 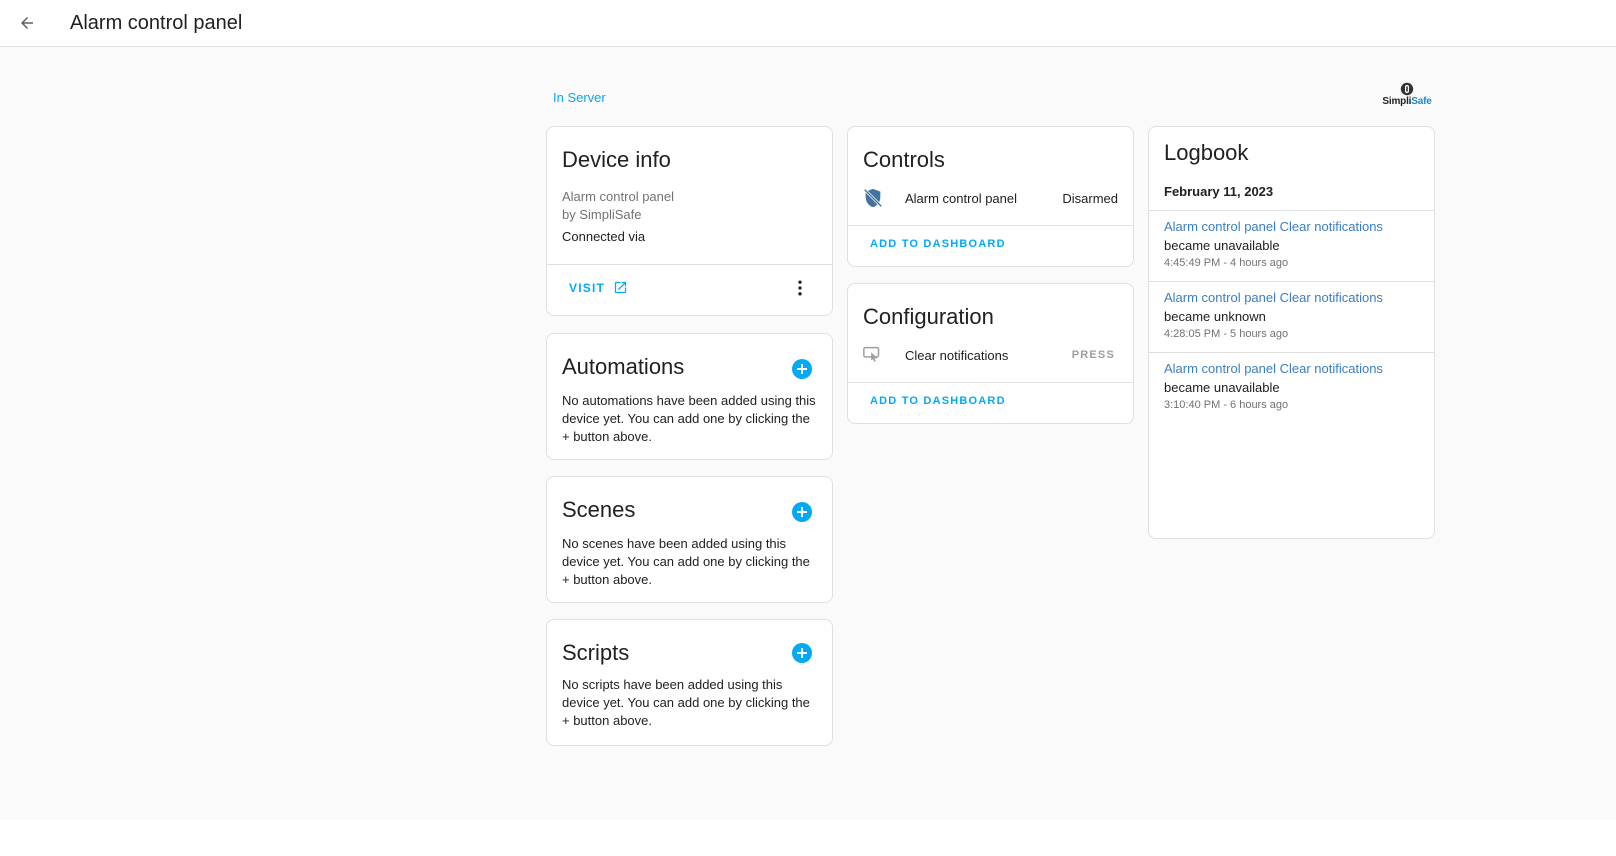 I want to click on back-button, so click(x=27, y=23).